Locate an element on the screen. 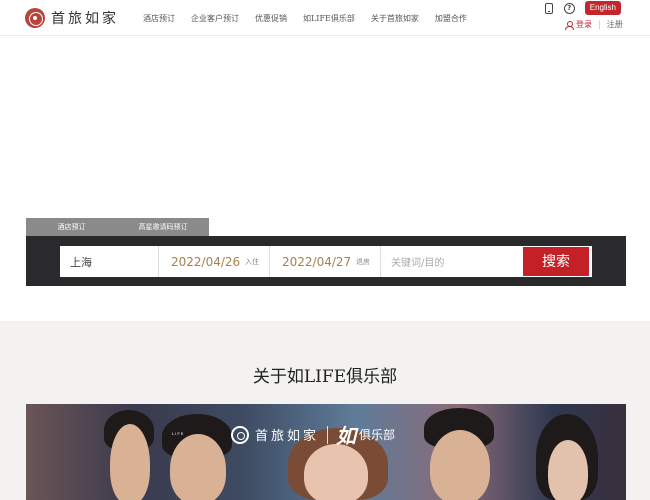 The width and height of the screenshot is (650, 500). user-icon is located at coordinates (569, 25).